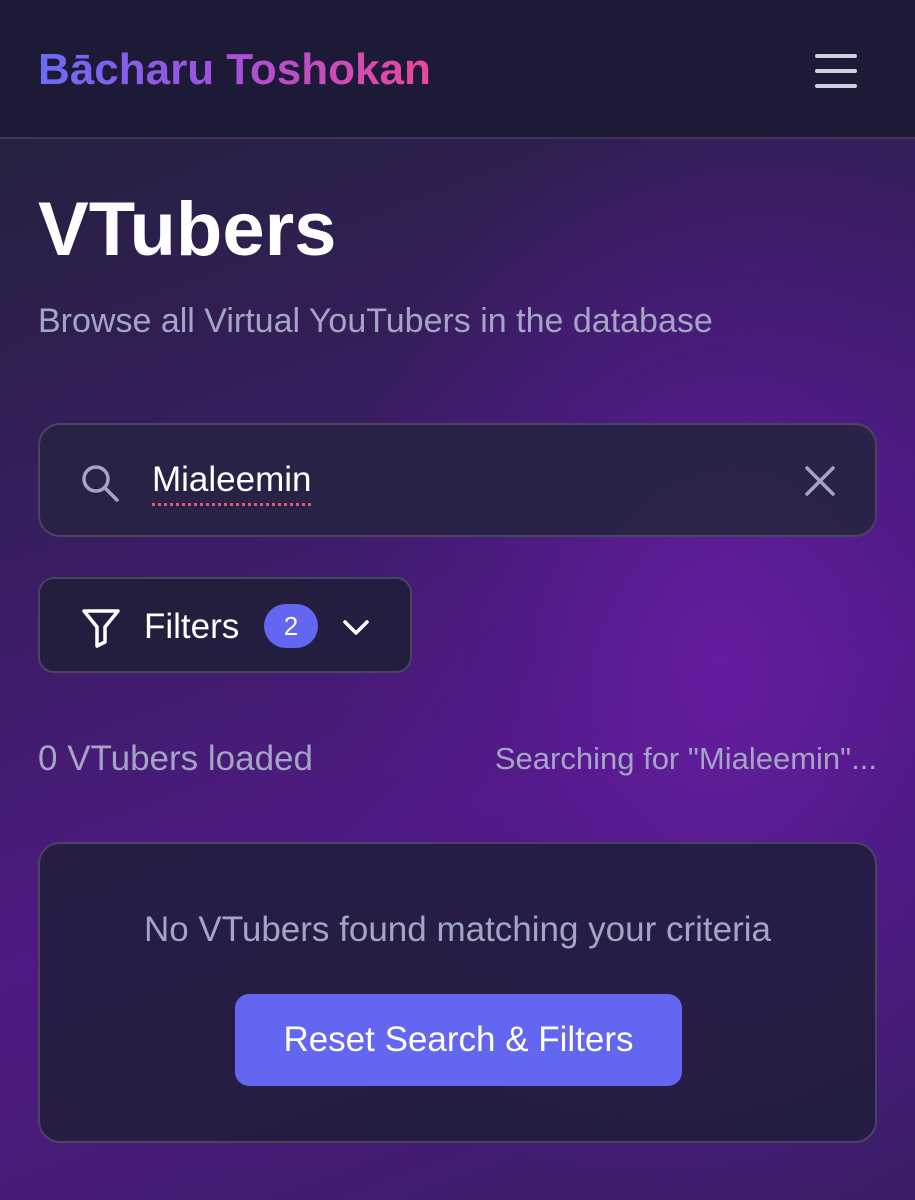 The width and height of the screenshot is (915, 1200). I want to click on close-icon, so click(820, 481).